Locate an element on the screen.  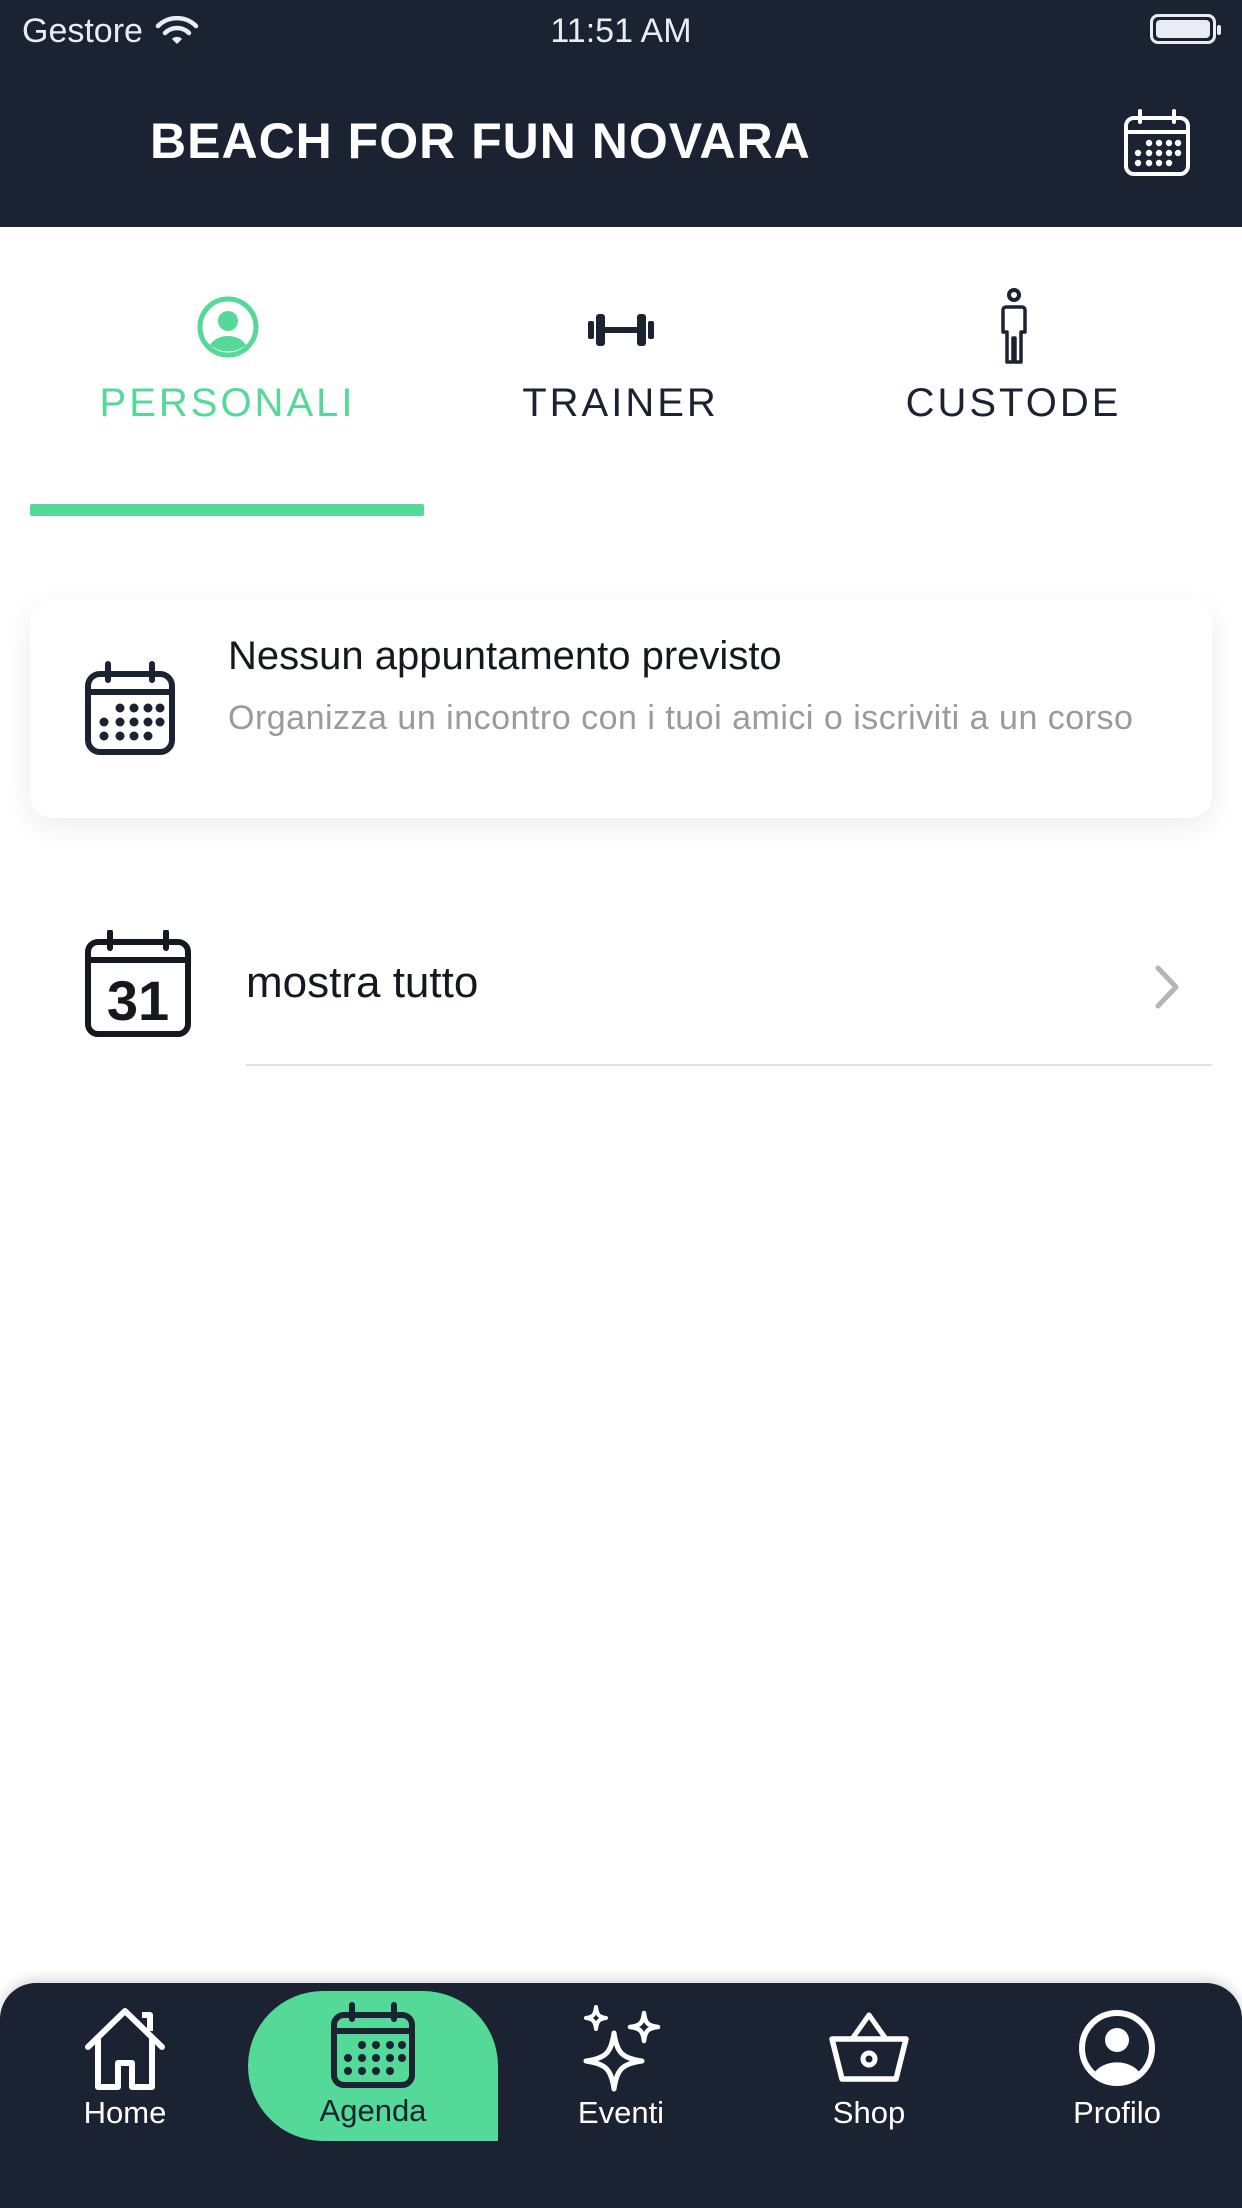
user-circle-icon is located at coordinates (227, 327).